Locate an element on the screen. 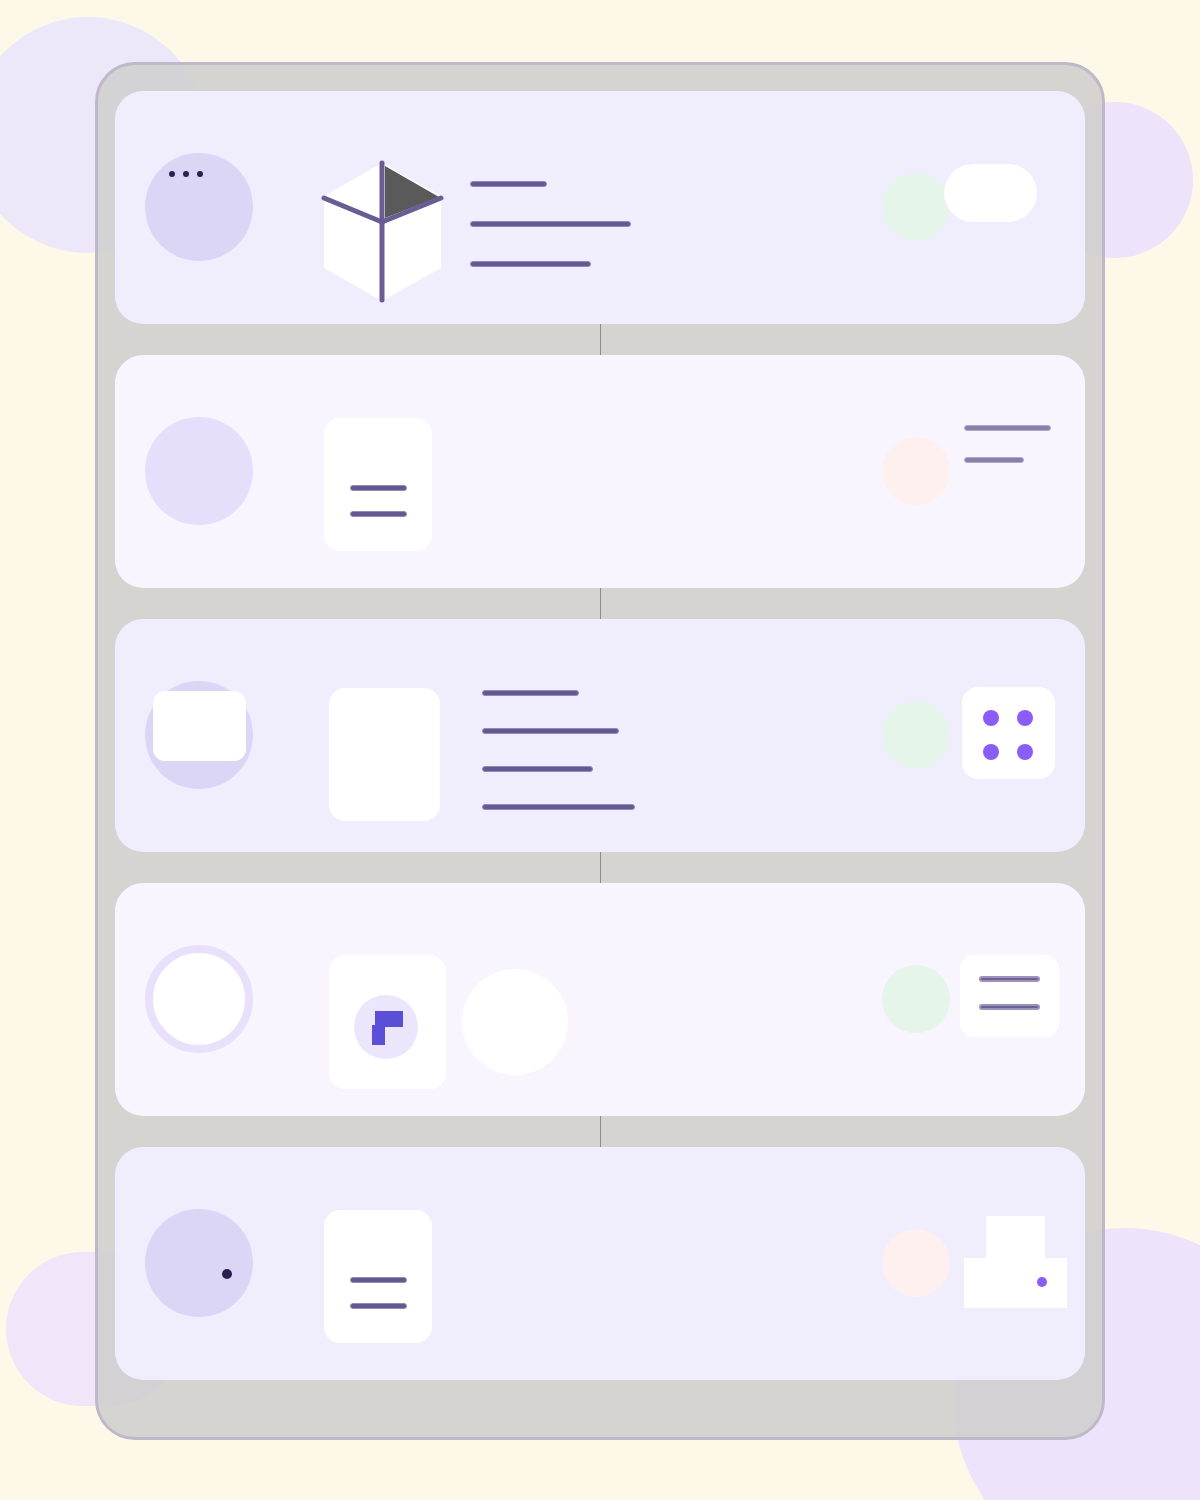  dot-icon is located at coordinates (227, 1274).